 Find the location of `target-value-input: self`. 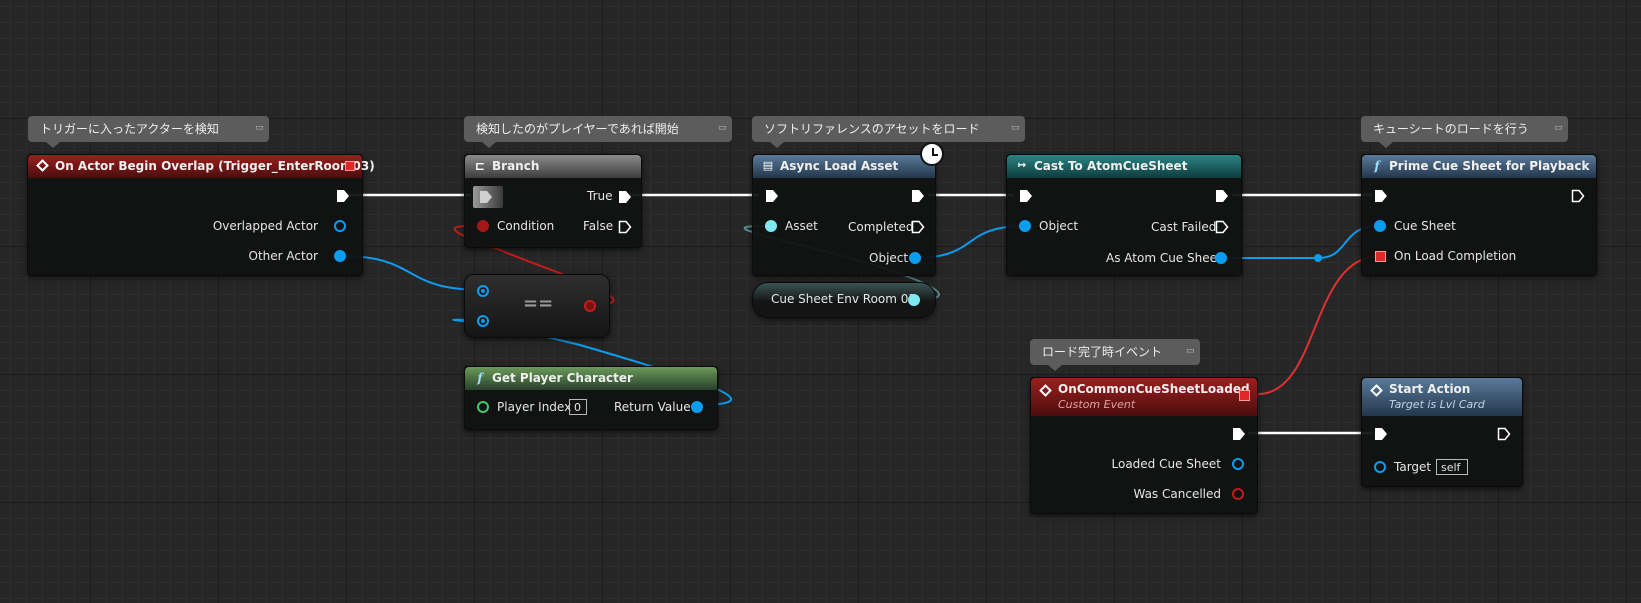

target-value-input: self is located at coordinates (1452, 467).